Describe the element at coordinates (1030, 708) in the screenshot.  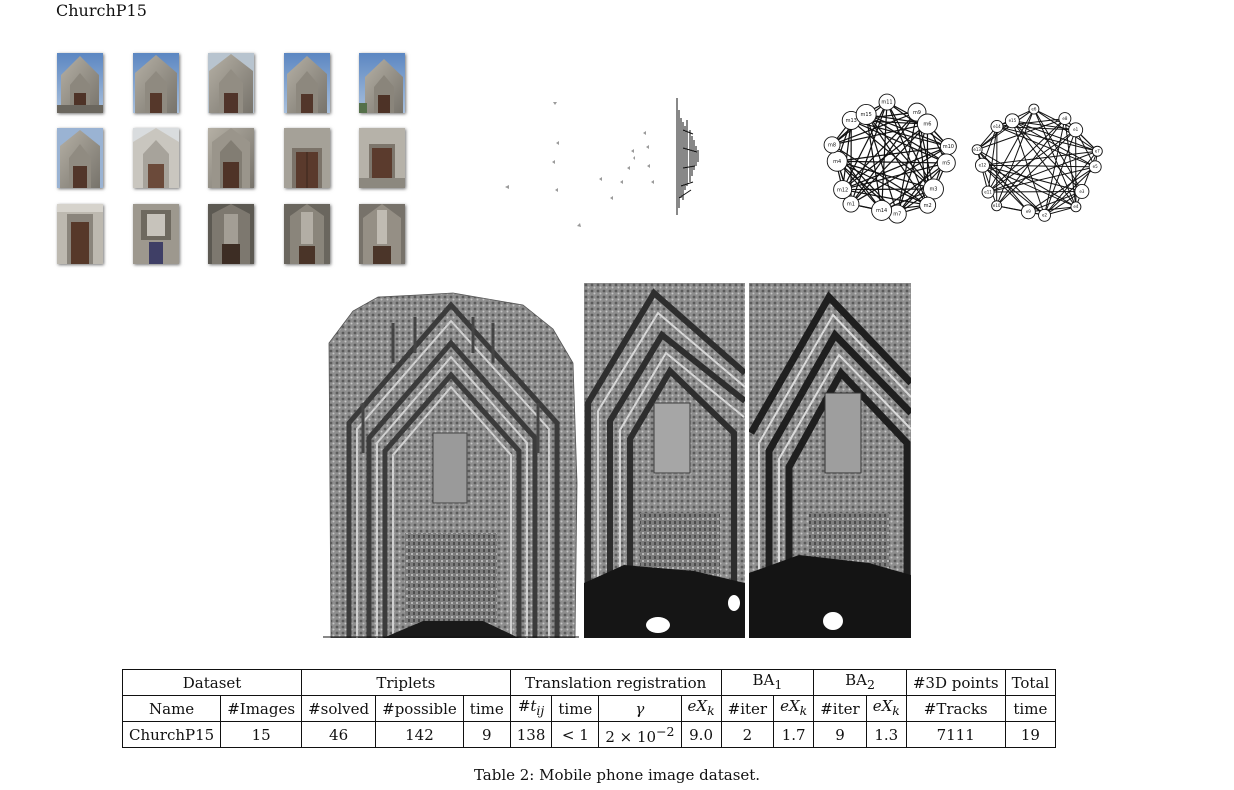
I see `col-total-time: time` at that location.